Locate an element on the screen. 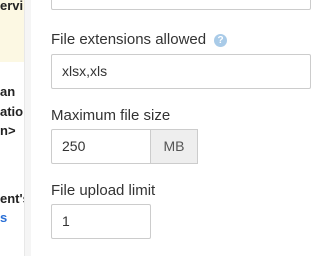 The width and height of the screenshot is (320, 256). file-extensions-label: File extensions allowed? is located at coordinates (139, 39).